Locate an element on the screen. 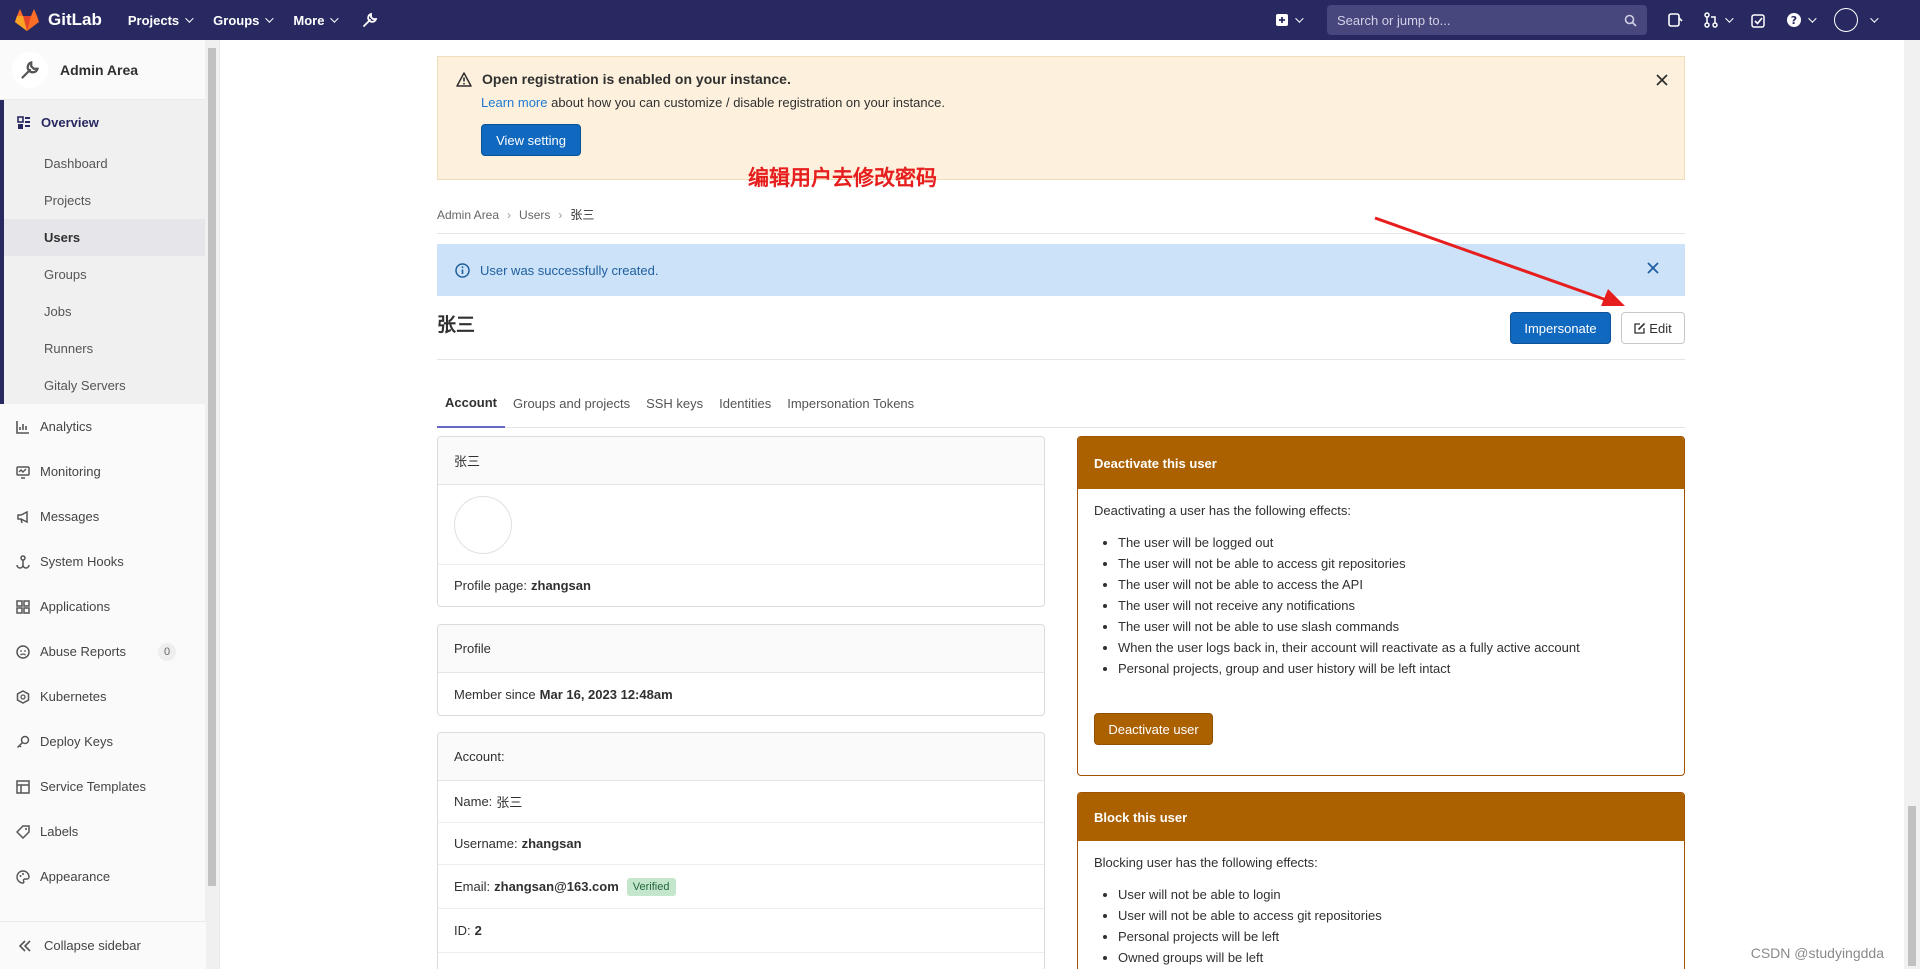  sidebar-header: Admin Area is located at coordinates (103, 70).